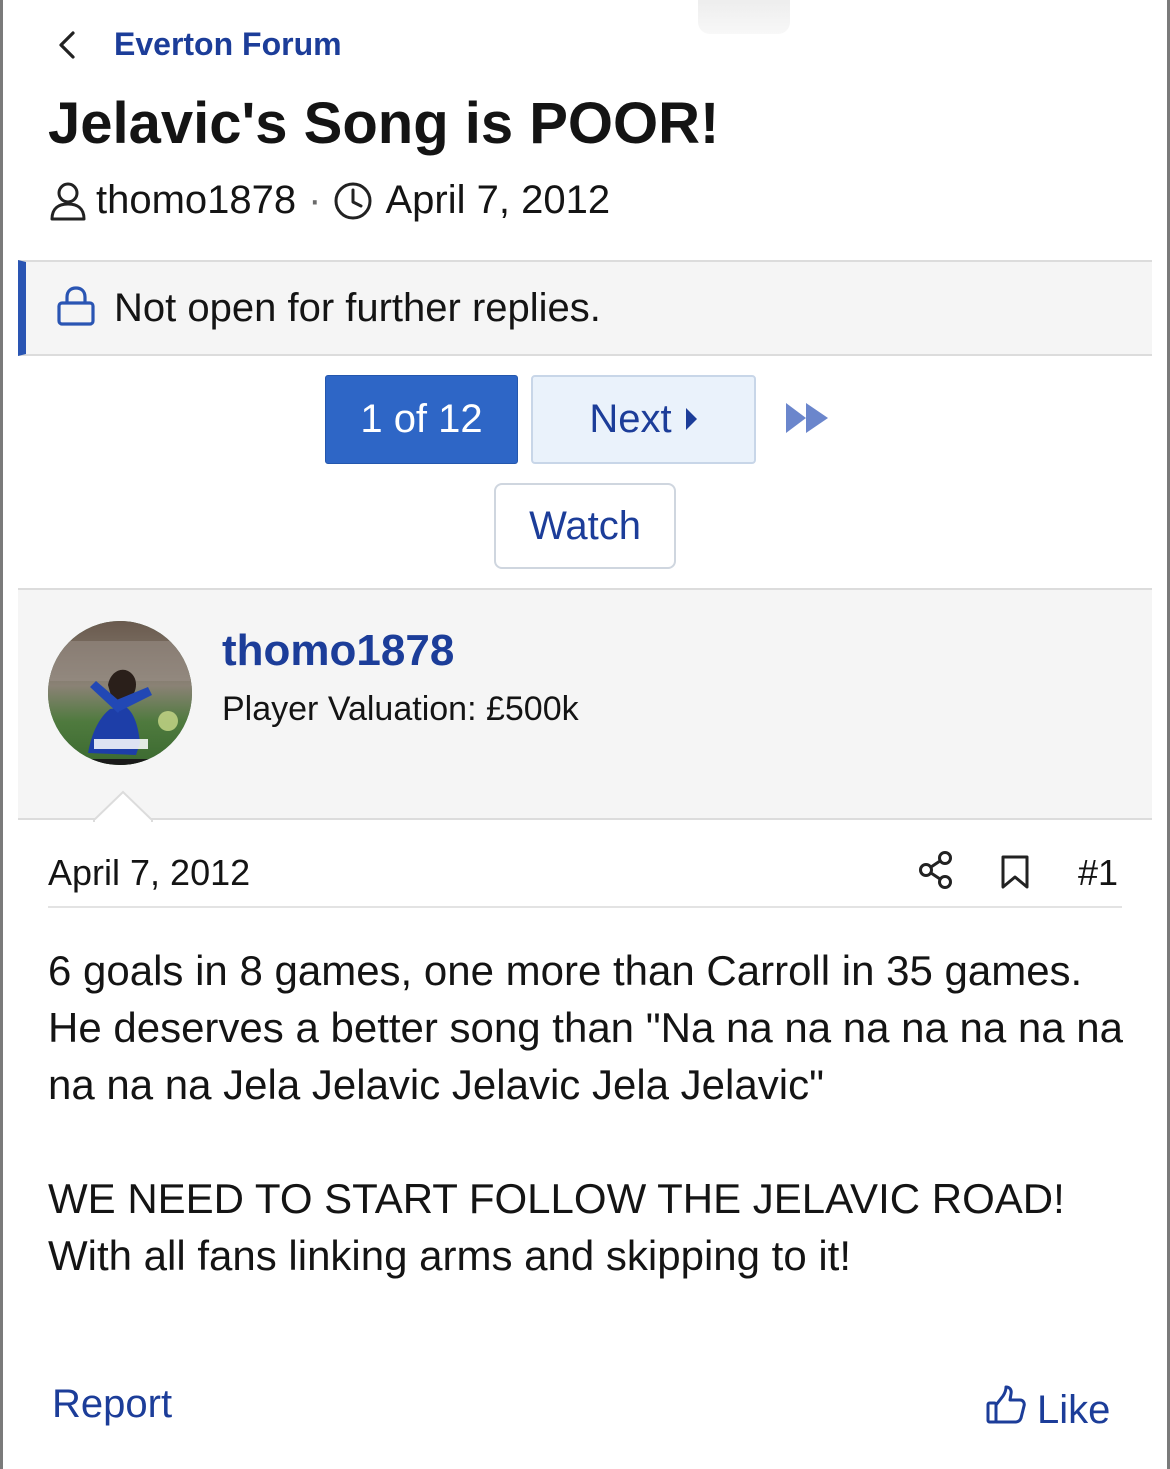 The height and width of the screenshot is (1469, 1170). I want to click on lock-icon, so click(76, 308).